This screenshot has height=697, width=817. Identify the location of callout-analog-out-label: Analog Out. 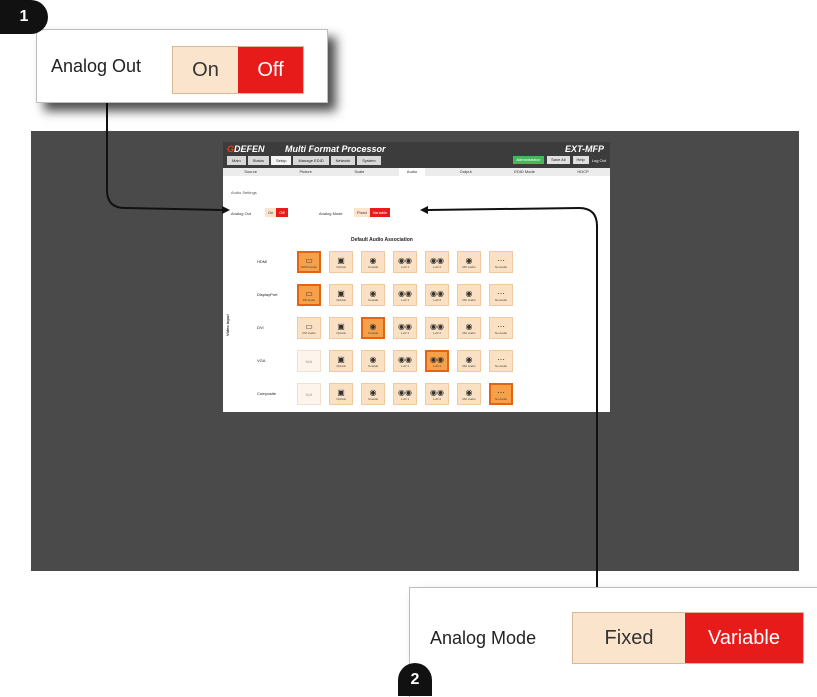
(96, 66).